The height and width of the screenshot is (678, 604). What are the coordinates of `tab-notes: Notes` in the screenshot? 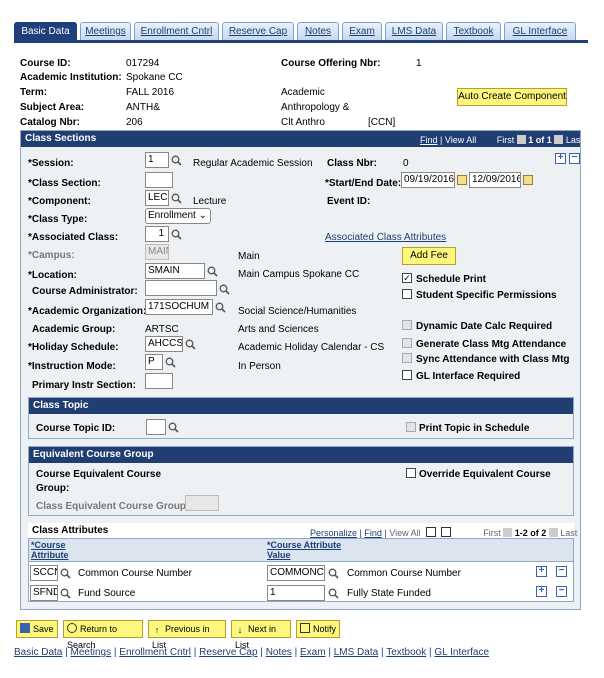 It's located at (318, 31).